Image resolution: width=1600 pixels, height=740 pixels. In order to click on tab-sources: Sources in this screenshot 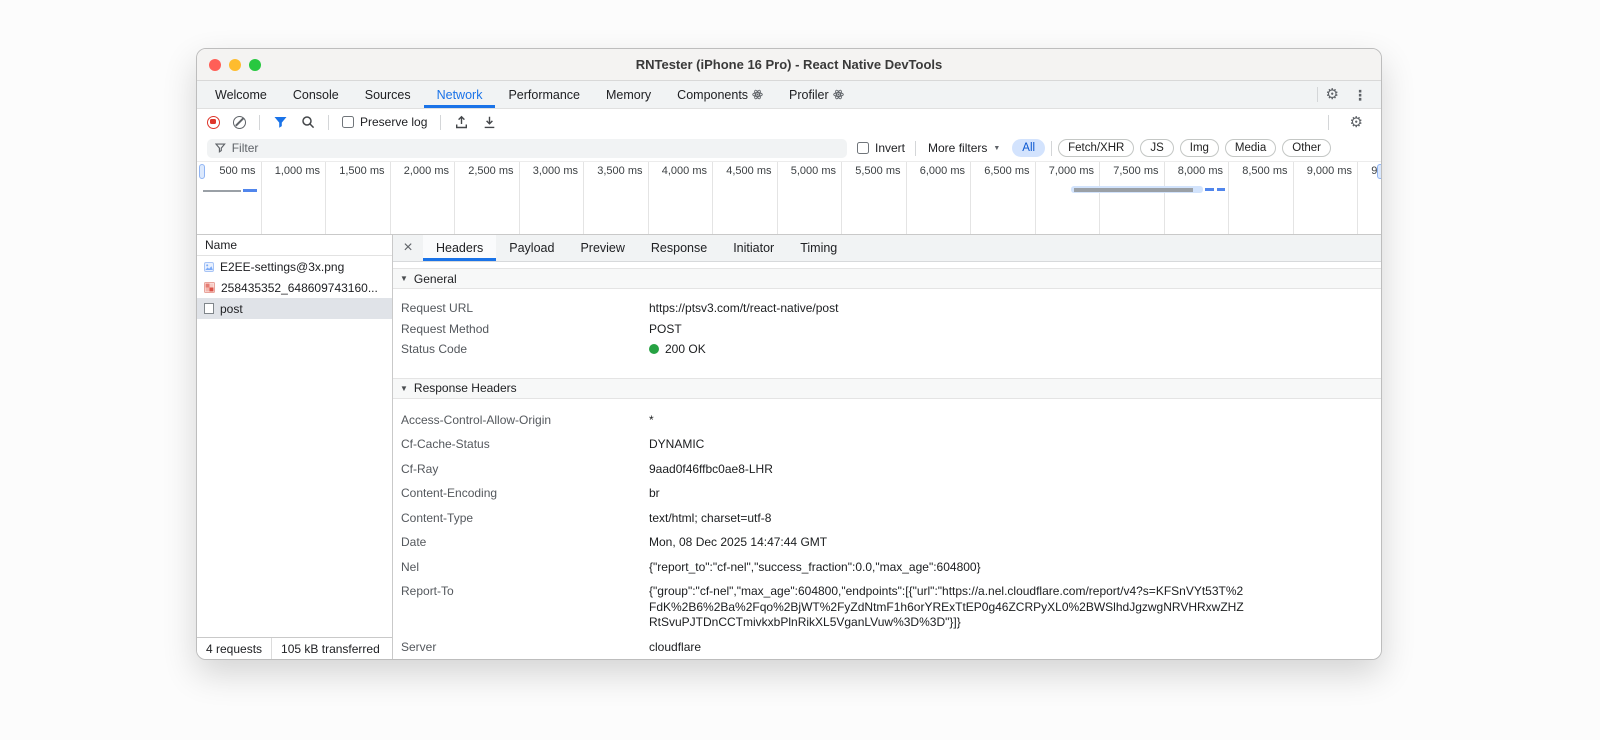, I will do `click(388, 94)`.